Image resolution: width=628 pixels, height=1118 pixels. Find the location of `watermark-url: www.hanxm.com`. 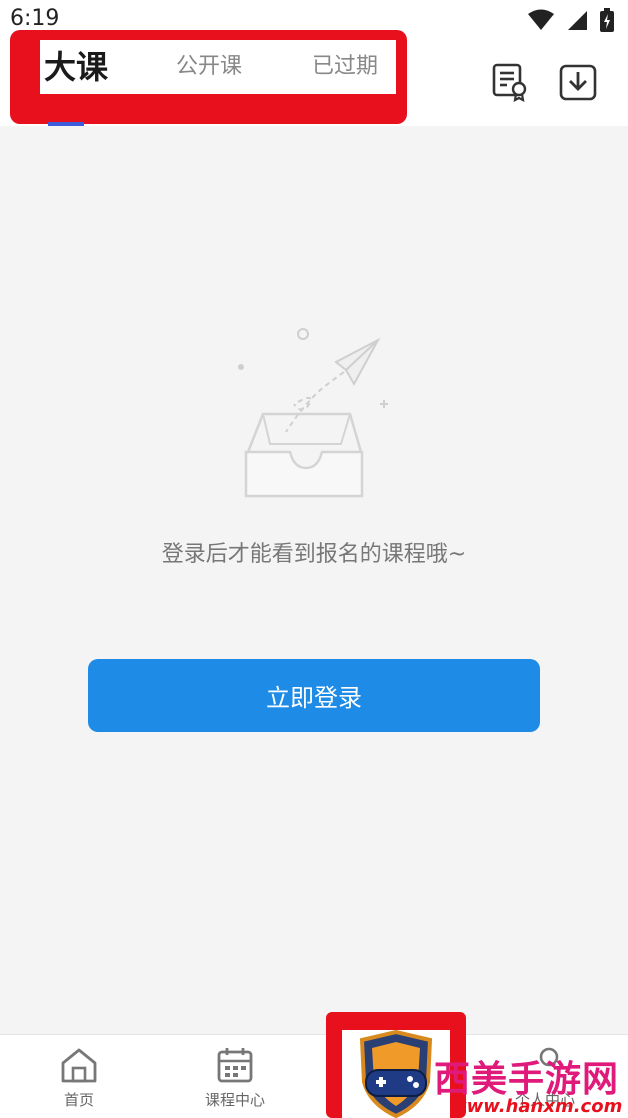

watermark-url: www.hanxm.com is located at coordinates (536, 1106).